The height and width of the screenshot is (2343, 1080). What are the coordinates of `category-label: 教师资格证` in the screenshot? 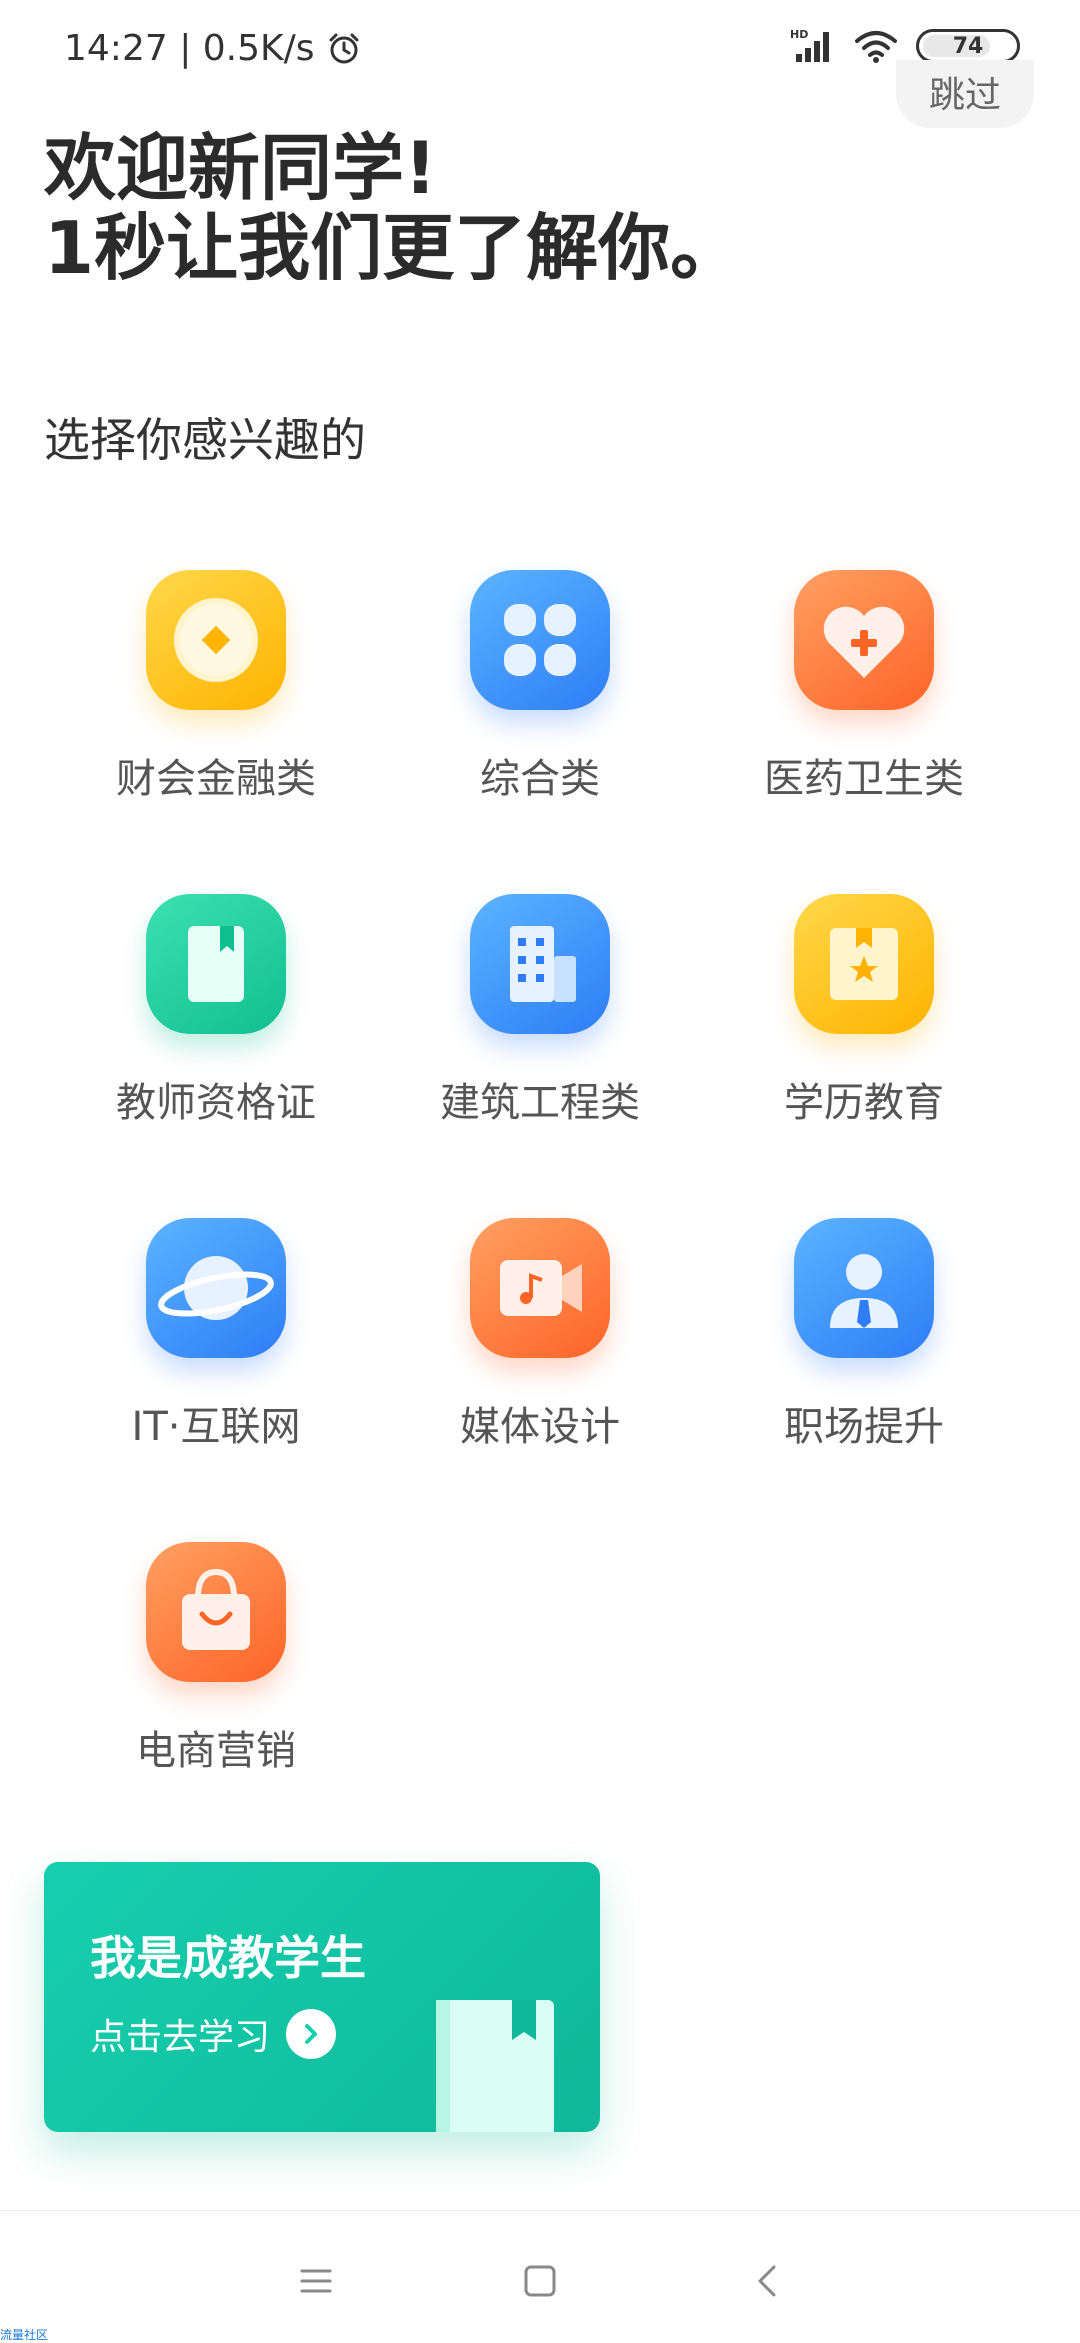 It's located at (216, 1103).